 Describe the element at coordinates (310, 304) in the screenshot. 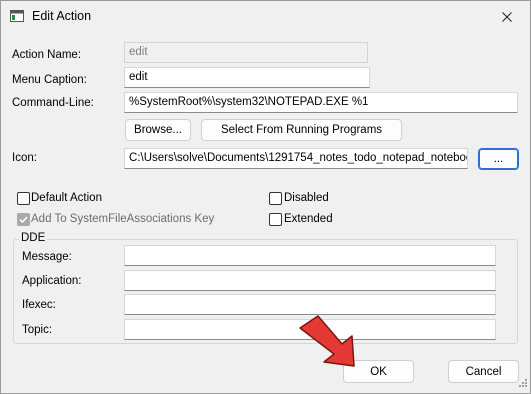

I see `dde-ifexec-input` at that location.